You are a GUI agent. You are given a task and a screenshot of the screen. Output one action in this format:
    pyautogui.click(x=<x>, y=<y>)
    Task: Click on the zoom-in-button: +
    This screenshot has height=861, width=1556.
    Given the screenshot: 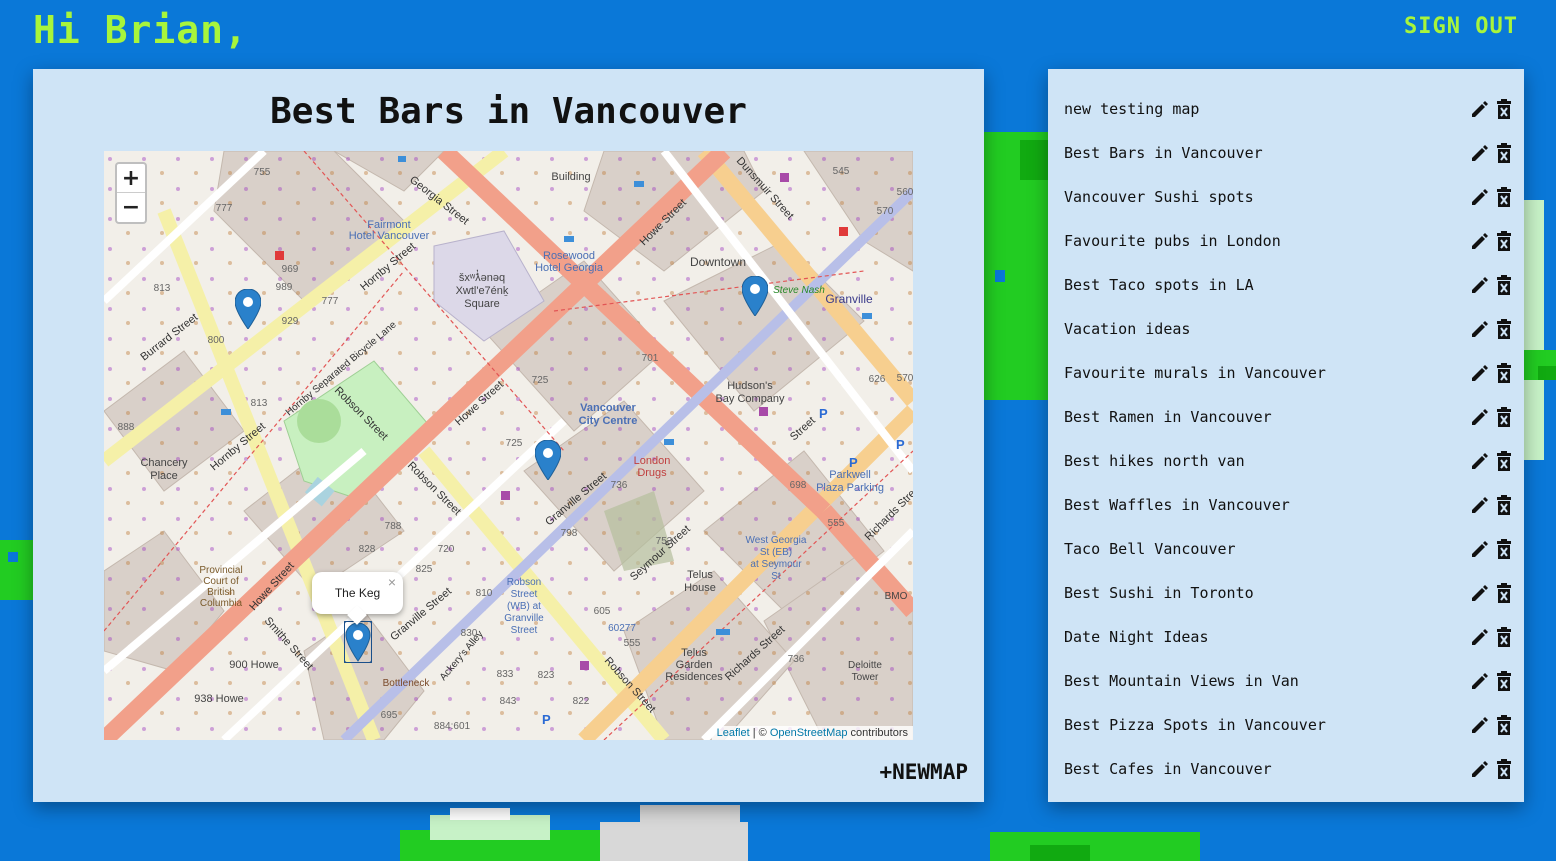 What is the action you would take?
    pyautogui.click(x=131, y=178)
    